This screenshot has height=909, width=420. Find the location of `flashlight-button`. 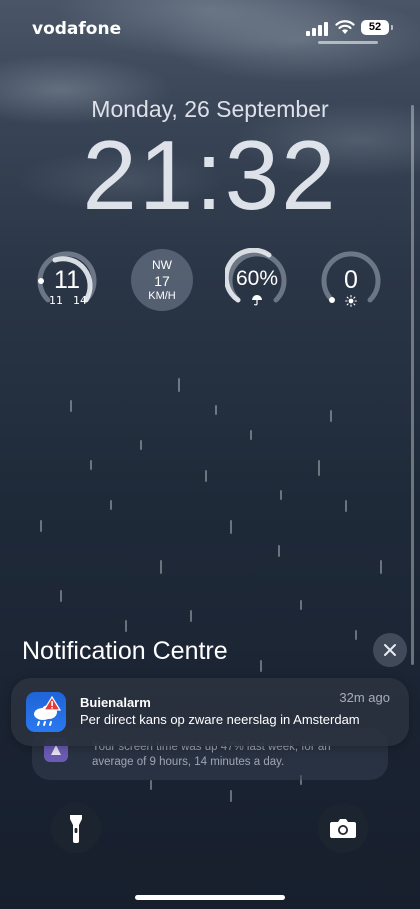

flashlight-button is located at coordinates (76, 828).